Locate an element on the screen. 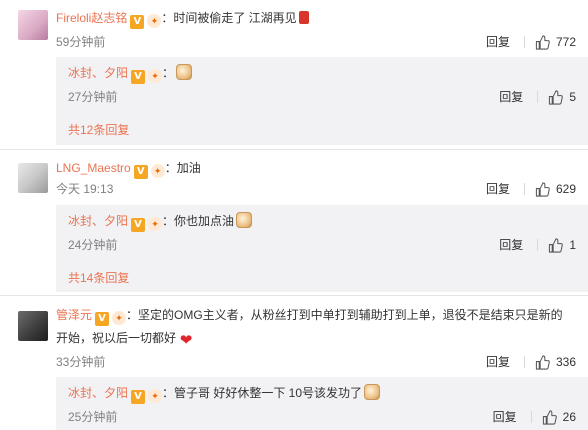  like-button: 629 is located at coordinates (555, 189).